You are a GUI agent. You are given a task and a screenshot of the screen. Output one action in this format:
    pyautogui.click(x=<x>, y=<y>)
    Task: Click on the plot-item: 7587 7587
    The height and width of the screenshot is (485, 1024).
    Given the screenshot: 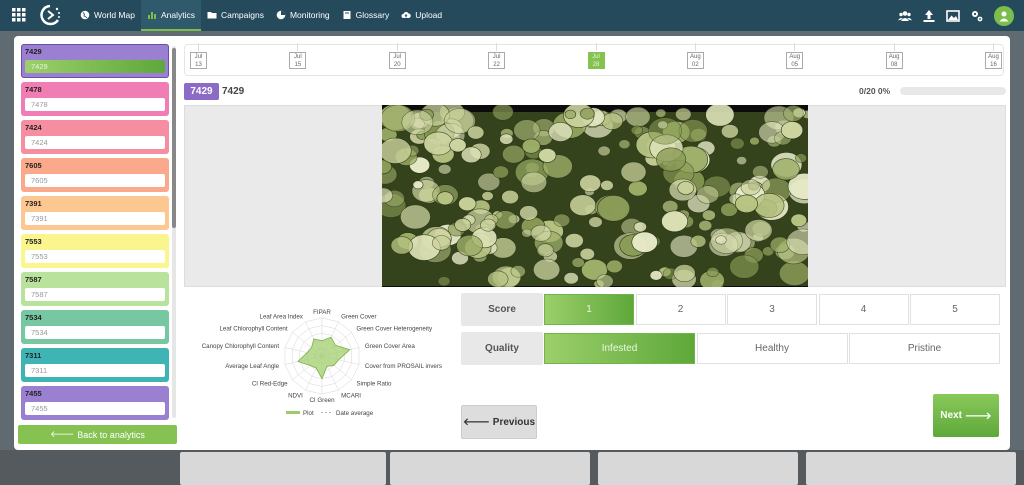 What is the action you would take?
    pyautogui.click(x=95, y=289)
    